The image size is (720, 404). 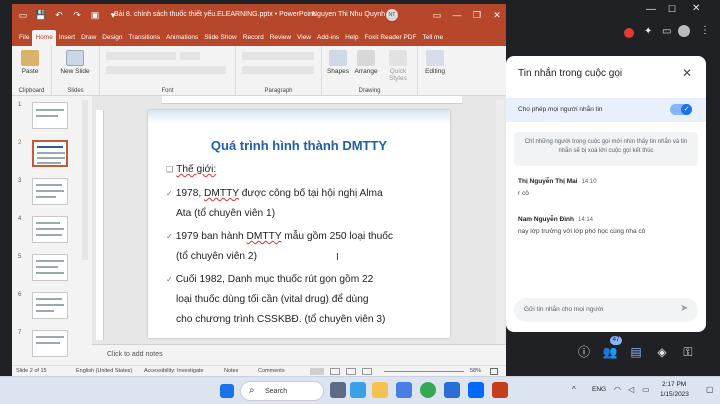 I want to click on user-name: Nguyen Thi Nhu Quynh, so click(x=348, y=14).